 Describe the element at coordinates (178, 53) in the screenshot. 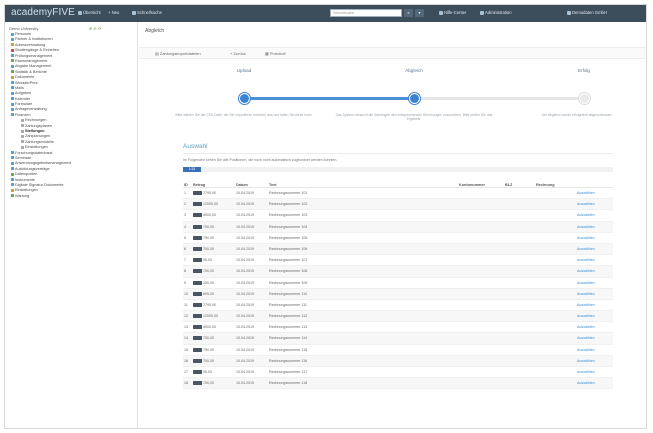

I see `payment-import-files-button: ▤ Zahlungsimportdateien` at that location.